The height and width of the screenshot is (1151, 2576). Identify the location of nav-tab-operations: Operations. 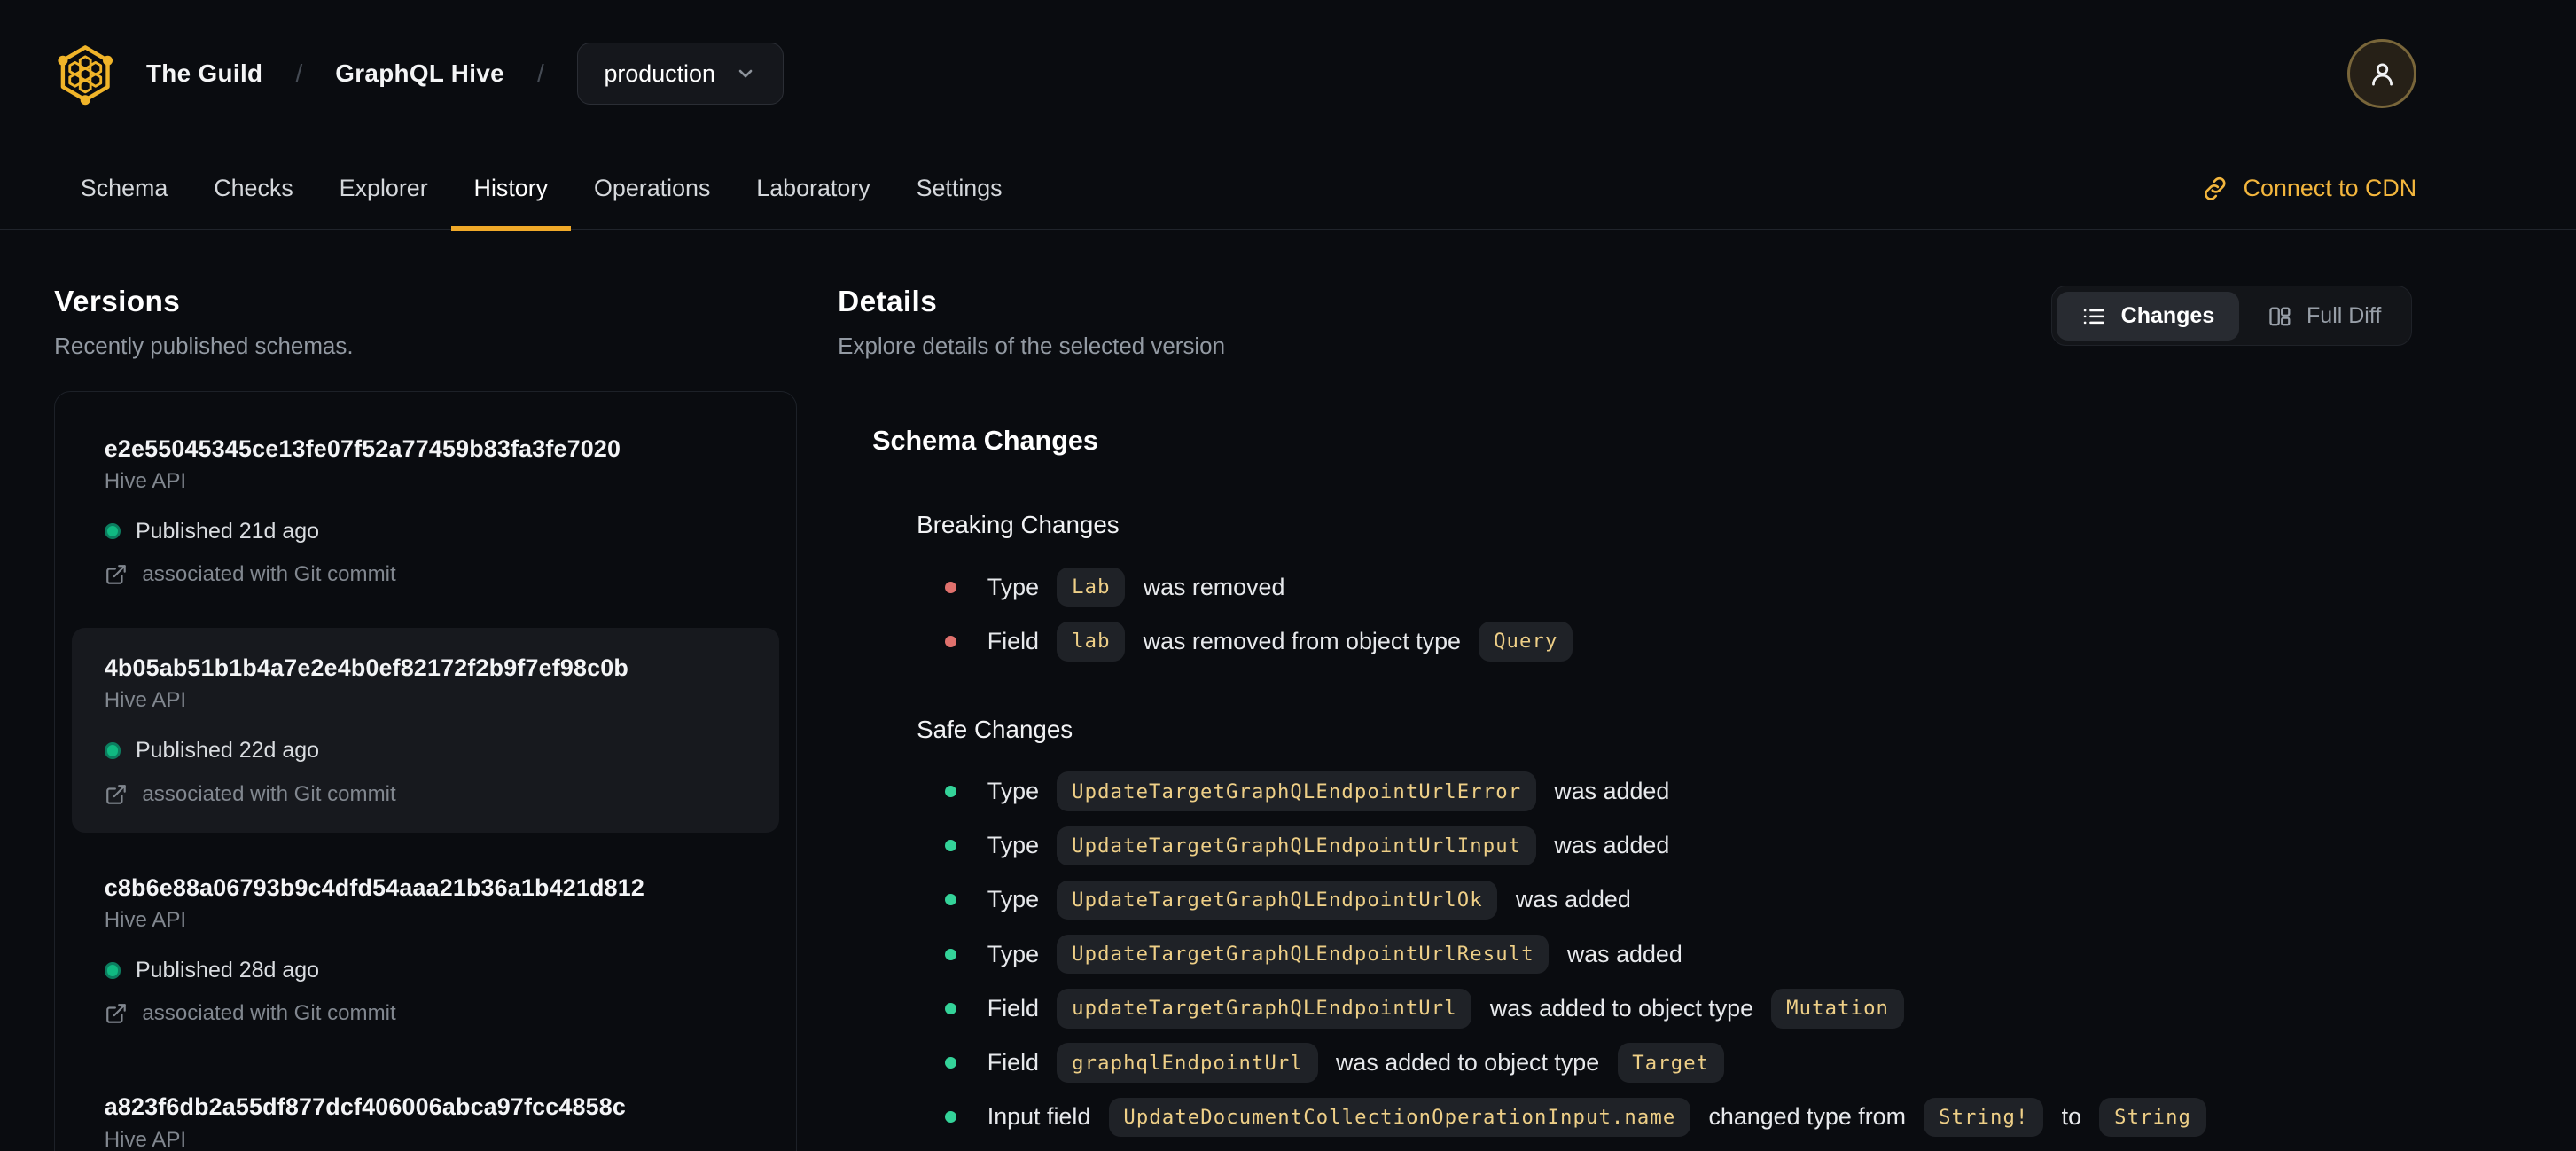
(652, 189).